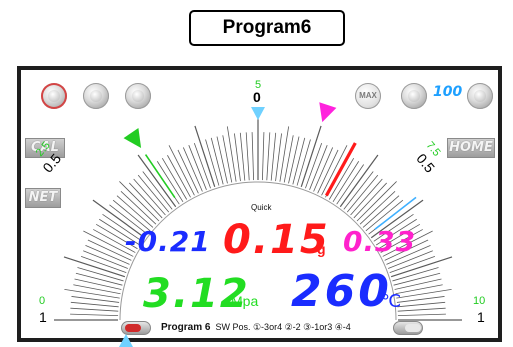  What do you see at coordinates (245, 301) in the screenshot?
I see `pressure-unit: Mpa` at bounding box center [245, 301].